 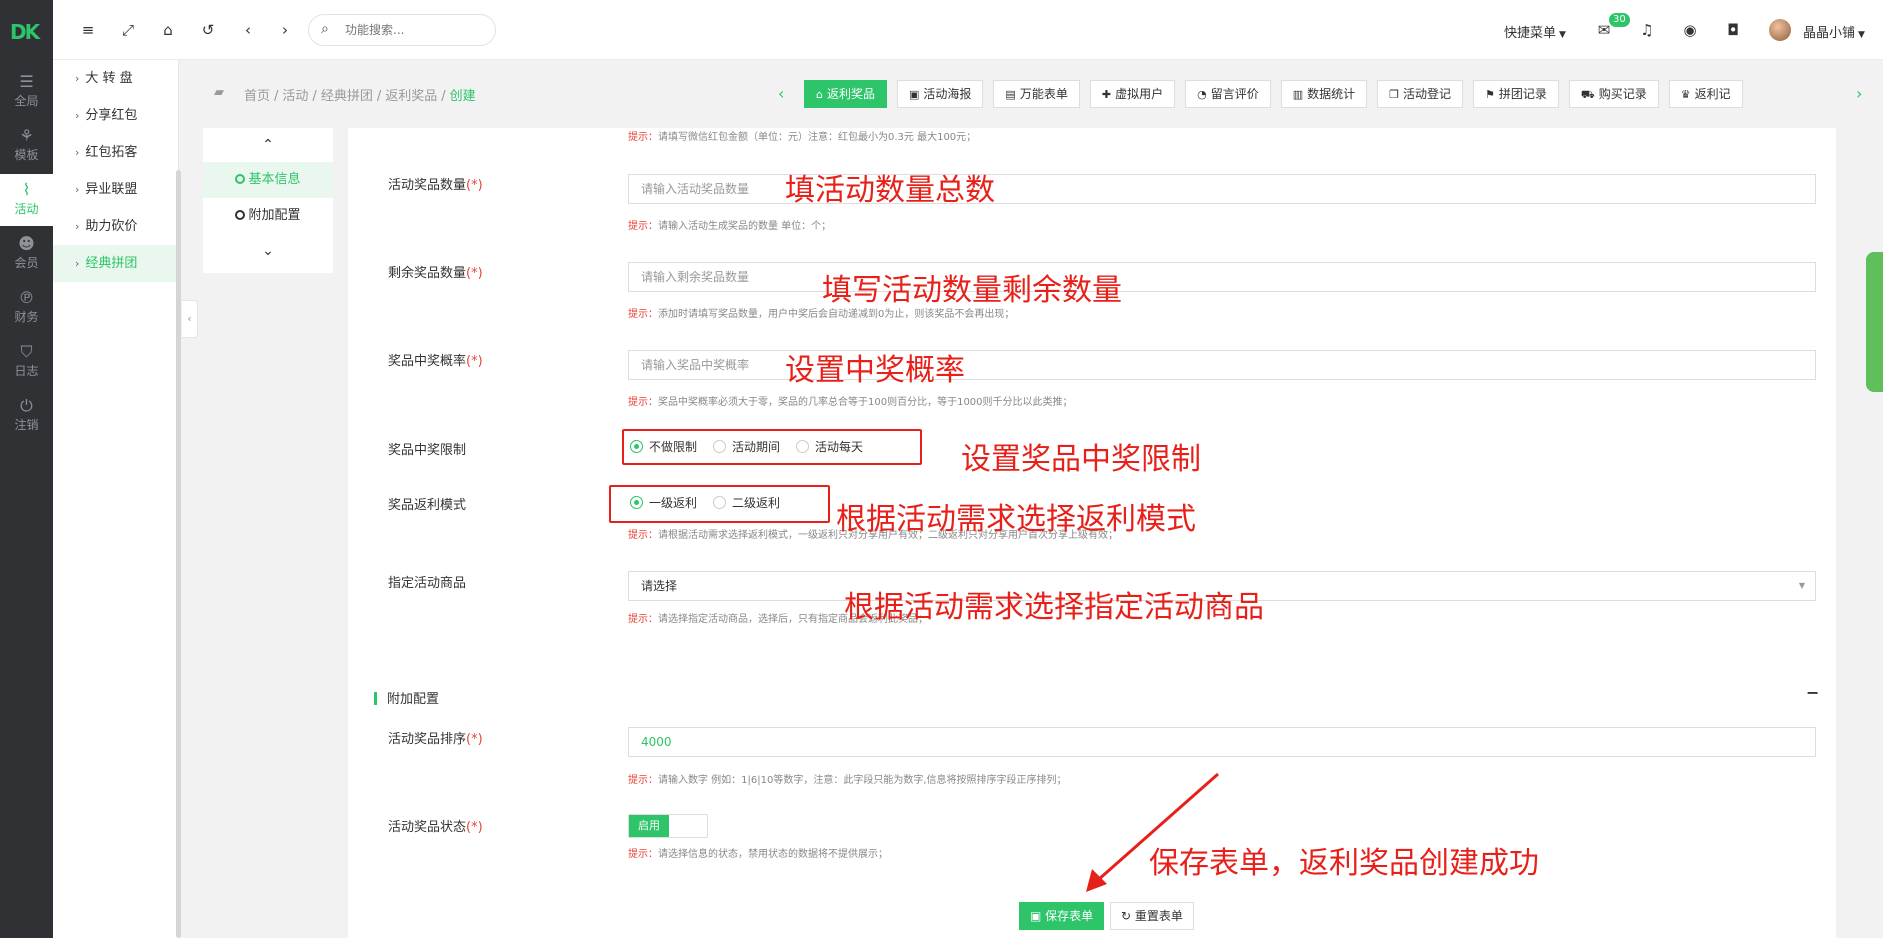 What do you see at coordinates (781, 93) in the screenshot?
I see `tabs-scroll-left-icon: ‹` at bounding box center [781, 93].